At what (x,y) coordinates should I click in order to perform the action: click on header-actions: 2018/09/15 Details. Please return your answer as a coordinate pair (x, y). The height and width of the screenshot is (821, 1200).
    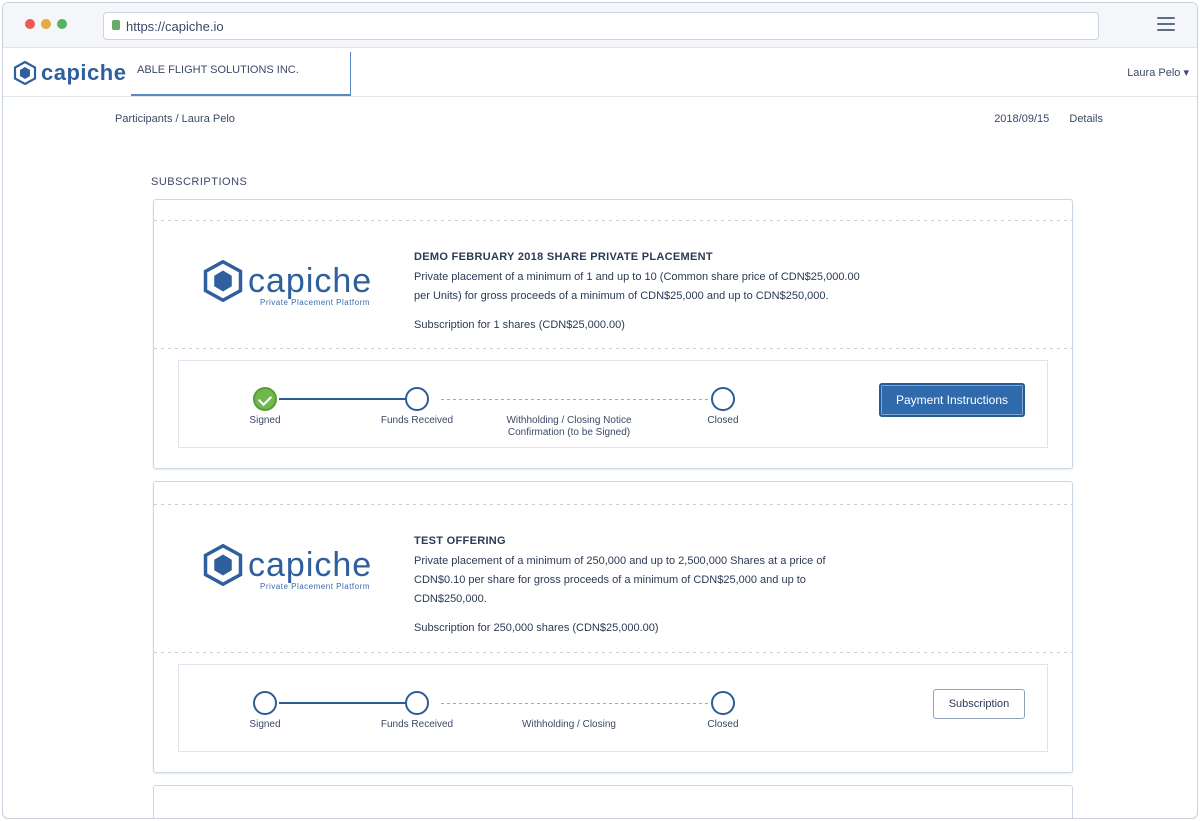
    Looking at the image, I should click on (1048, 119).